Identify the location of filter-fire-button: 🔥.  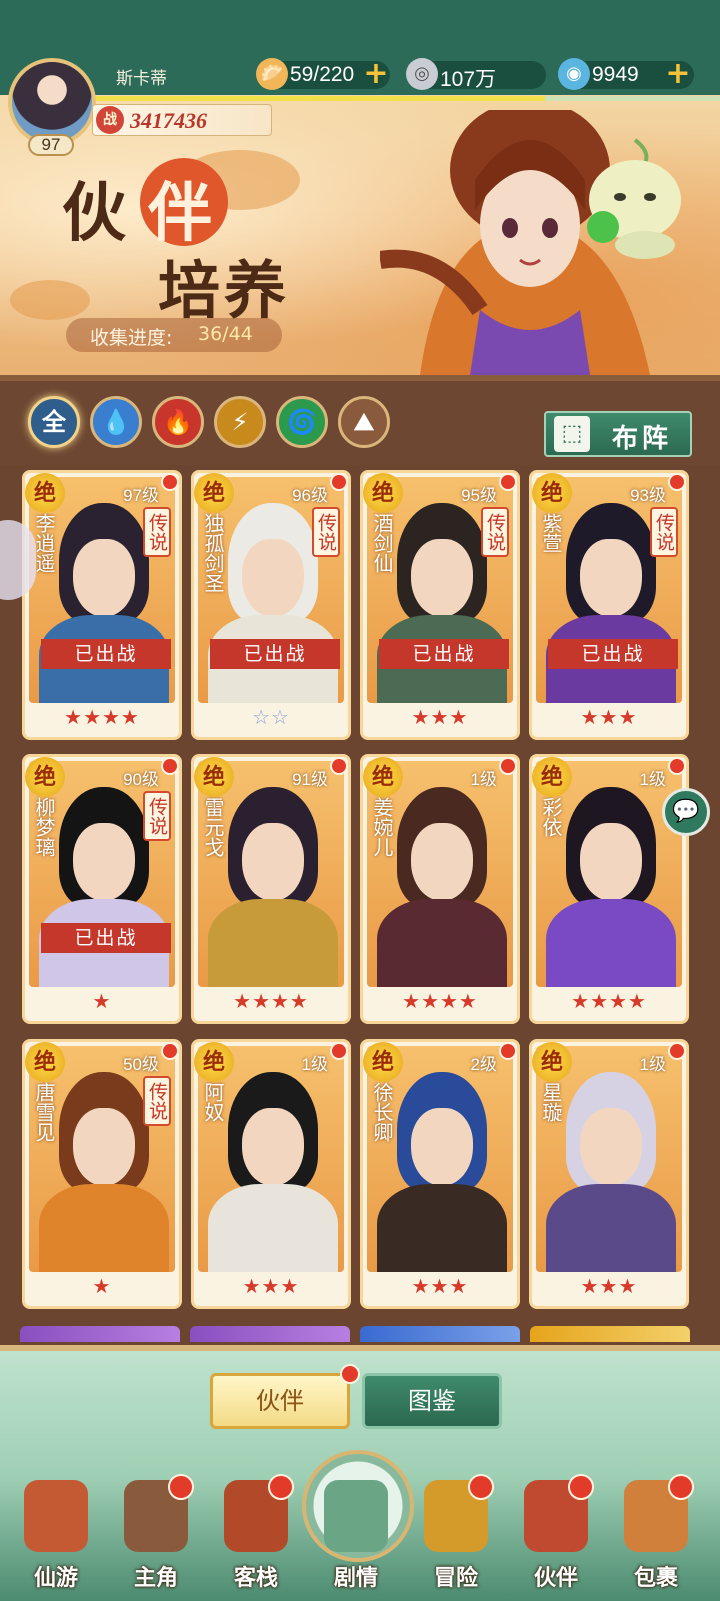
(178, 422).